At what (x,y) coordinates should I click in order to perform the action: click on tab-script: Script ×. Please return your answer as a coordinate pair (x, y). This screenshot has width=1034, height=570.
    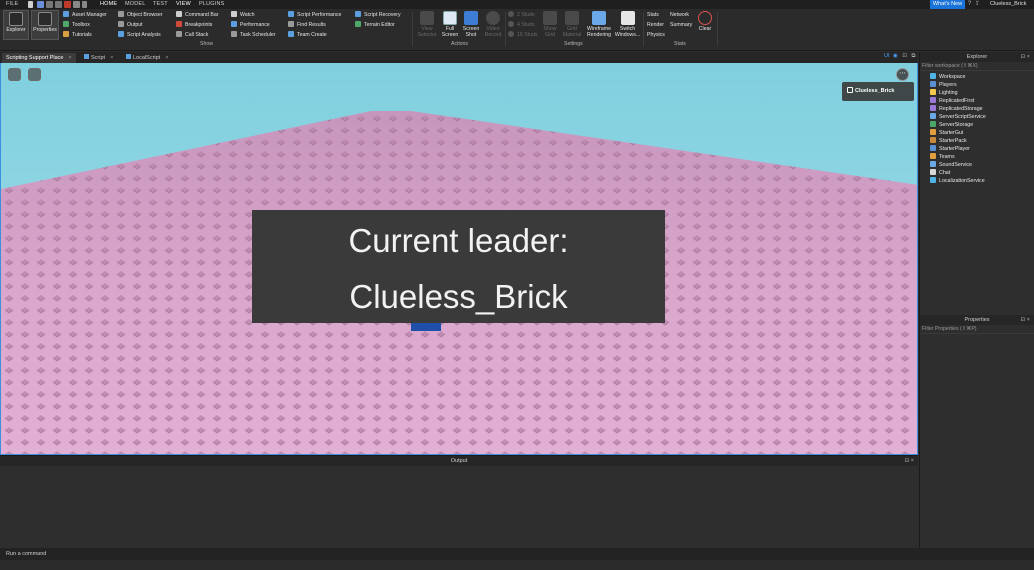
    Looking at the image, I should click on (98, 58).